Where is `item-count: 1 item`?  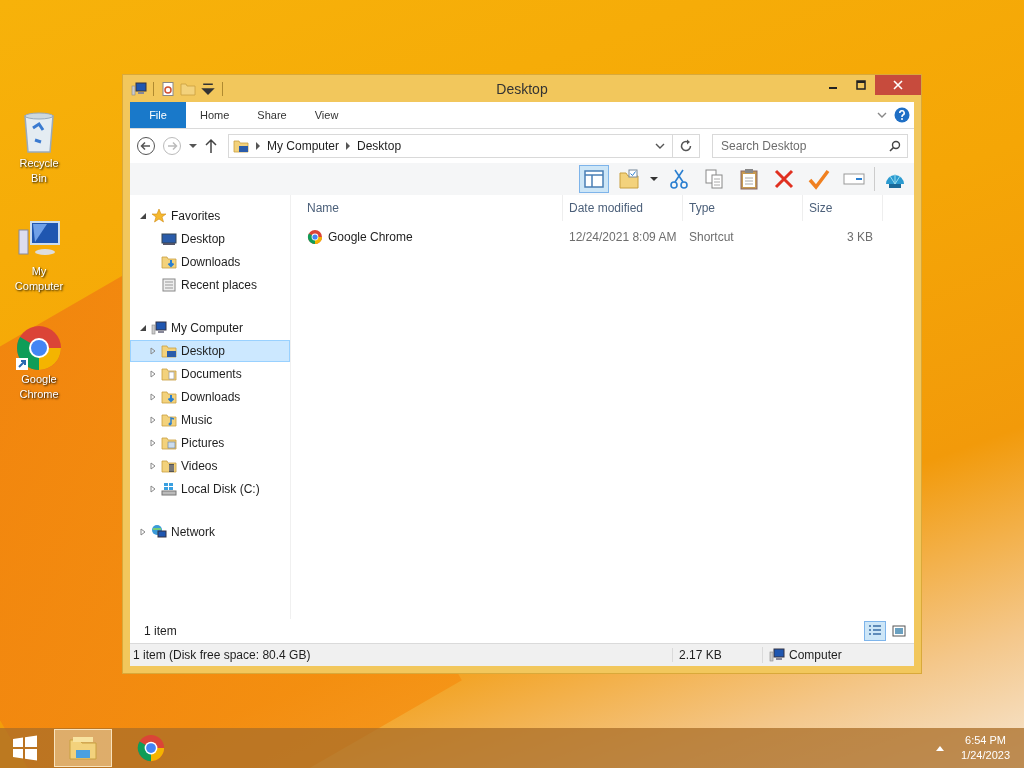 item-count: 1 item is located at coordinates (160, 631).